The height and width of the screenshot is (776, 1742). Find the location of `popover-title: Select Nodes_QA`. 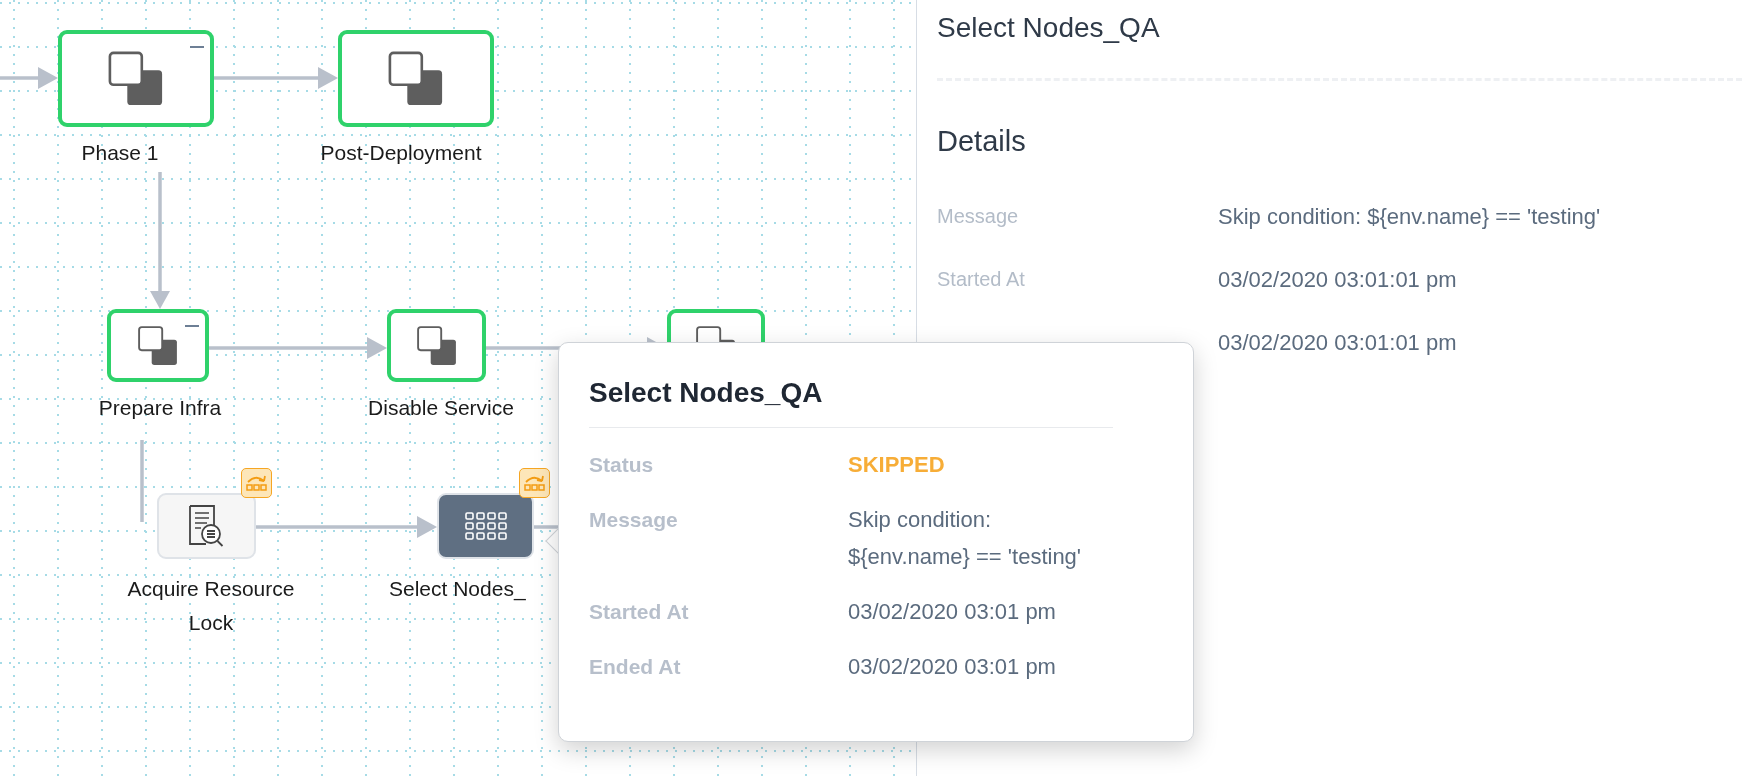

popover-title: Select Nodes_QA is located at coordinates (706, 393).